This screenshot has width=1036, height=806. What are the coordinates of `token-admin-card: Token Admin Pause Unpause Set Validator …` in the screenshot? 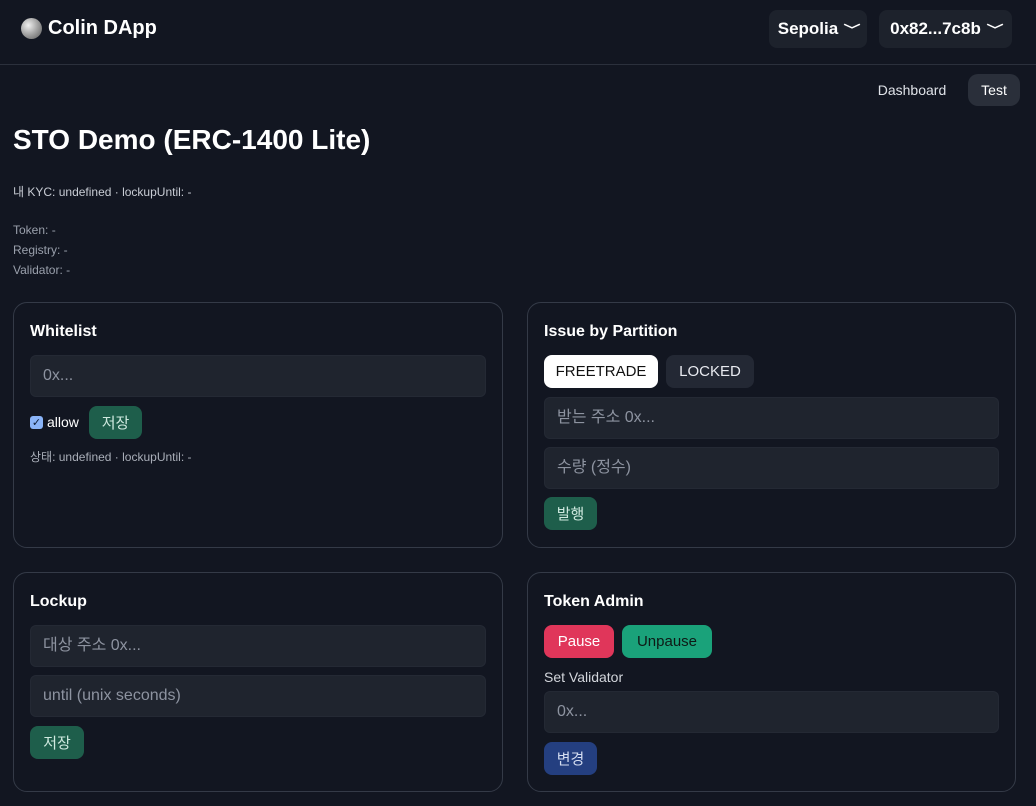 It's located at (771, 682).